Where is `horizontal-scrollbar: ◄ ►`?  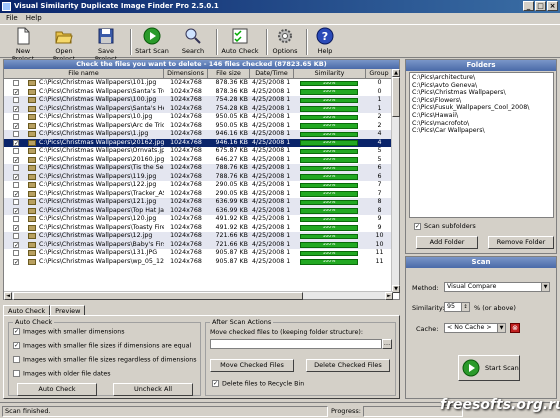 horizontal-scrollbar: ◄ ► is located at coordinates (198, 295).